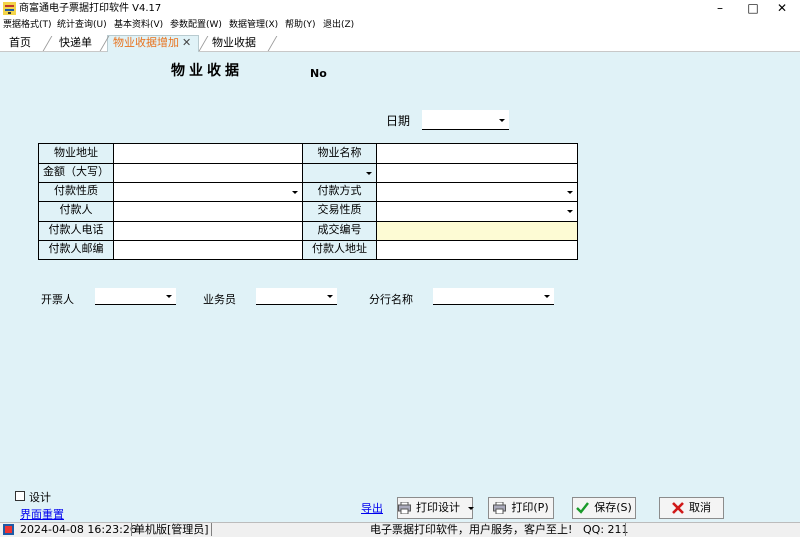  Describe the element at coordinates (186, 43) in the screenshot. I see `tab-close-icon: ✕` at that location.